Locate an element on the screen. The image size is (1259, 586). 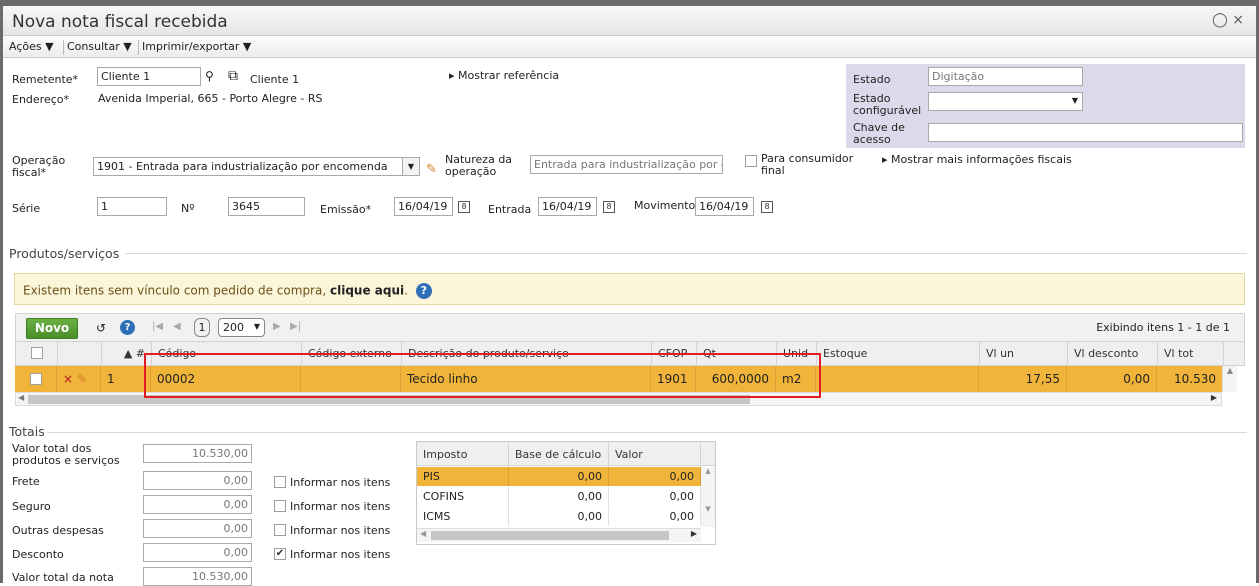
col-vl-desconto: Vl desconto is located at coordinates (1113, 353).